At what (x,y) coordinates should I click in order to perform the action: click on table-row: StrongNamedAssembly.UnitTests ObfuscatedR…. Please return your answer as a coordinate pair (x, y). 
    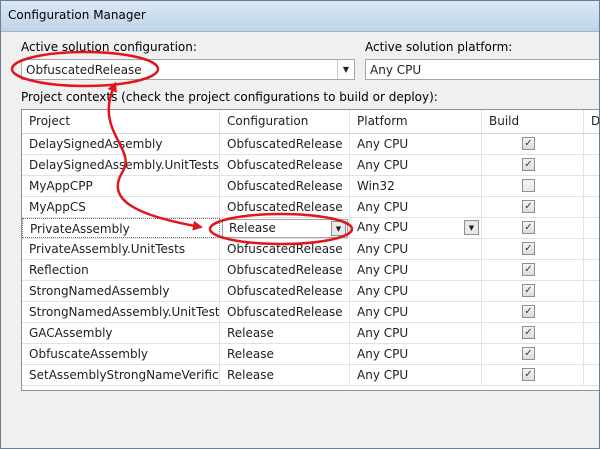
    Looking at the image, I should click on (310, 312).